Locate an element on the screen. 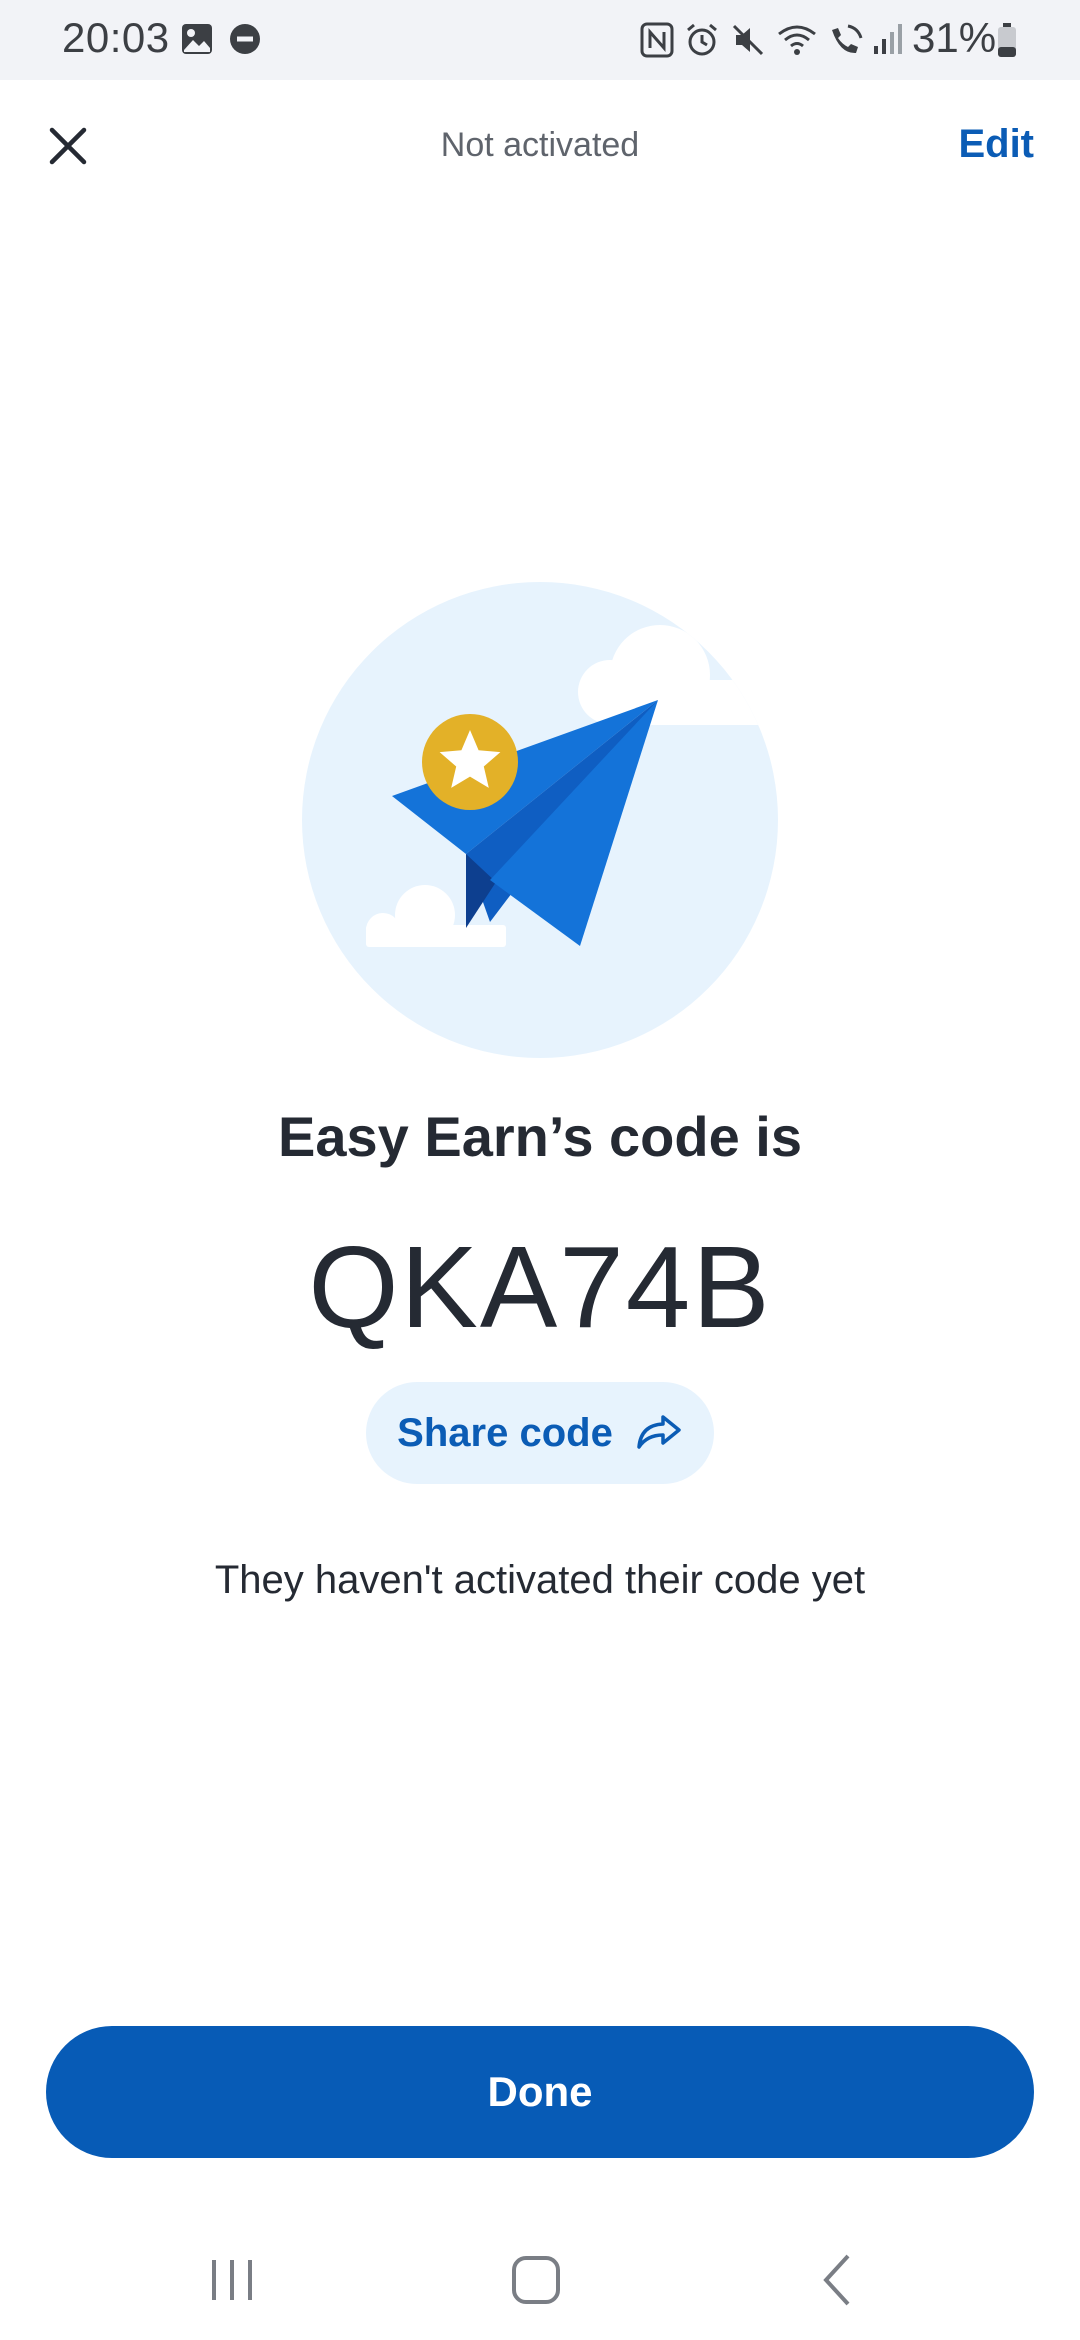 Image resolution: width=1080 pixels, height=2340 pixels. battery-icon is located at coordinates (1007, 40).